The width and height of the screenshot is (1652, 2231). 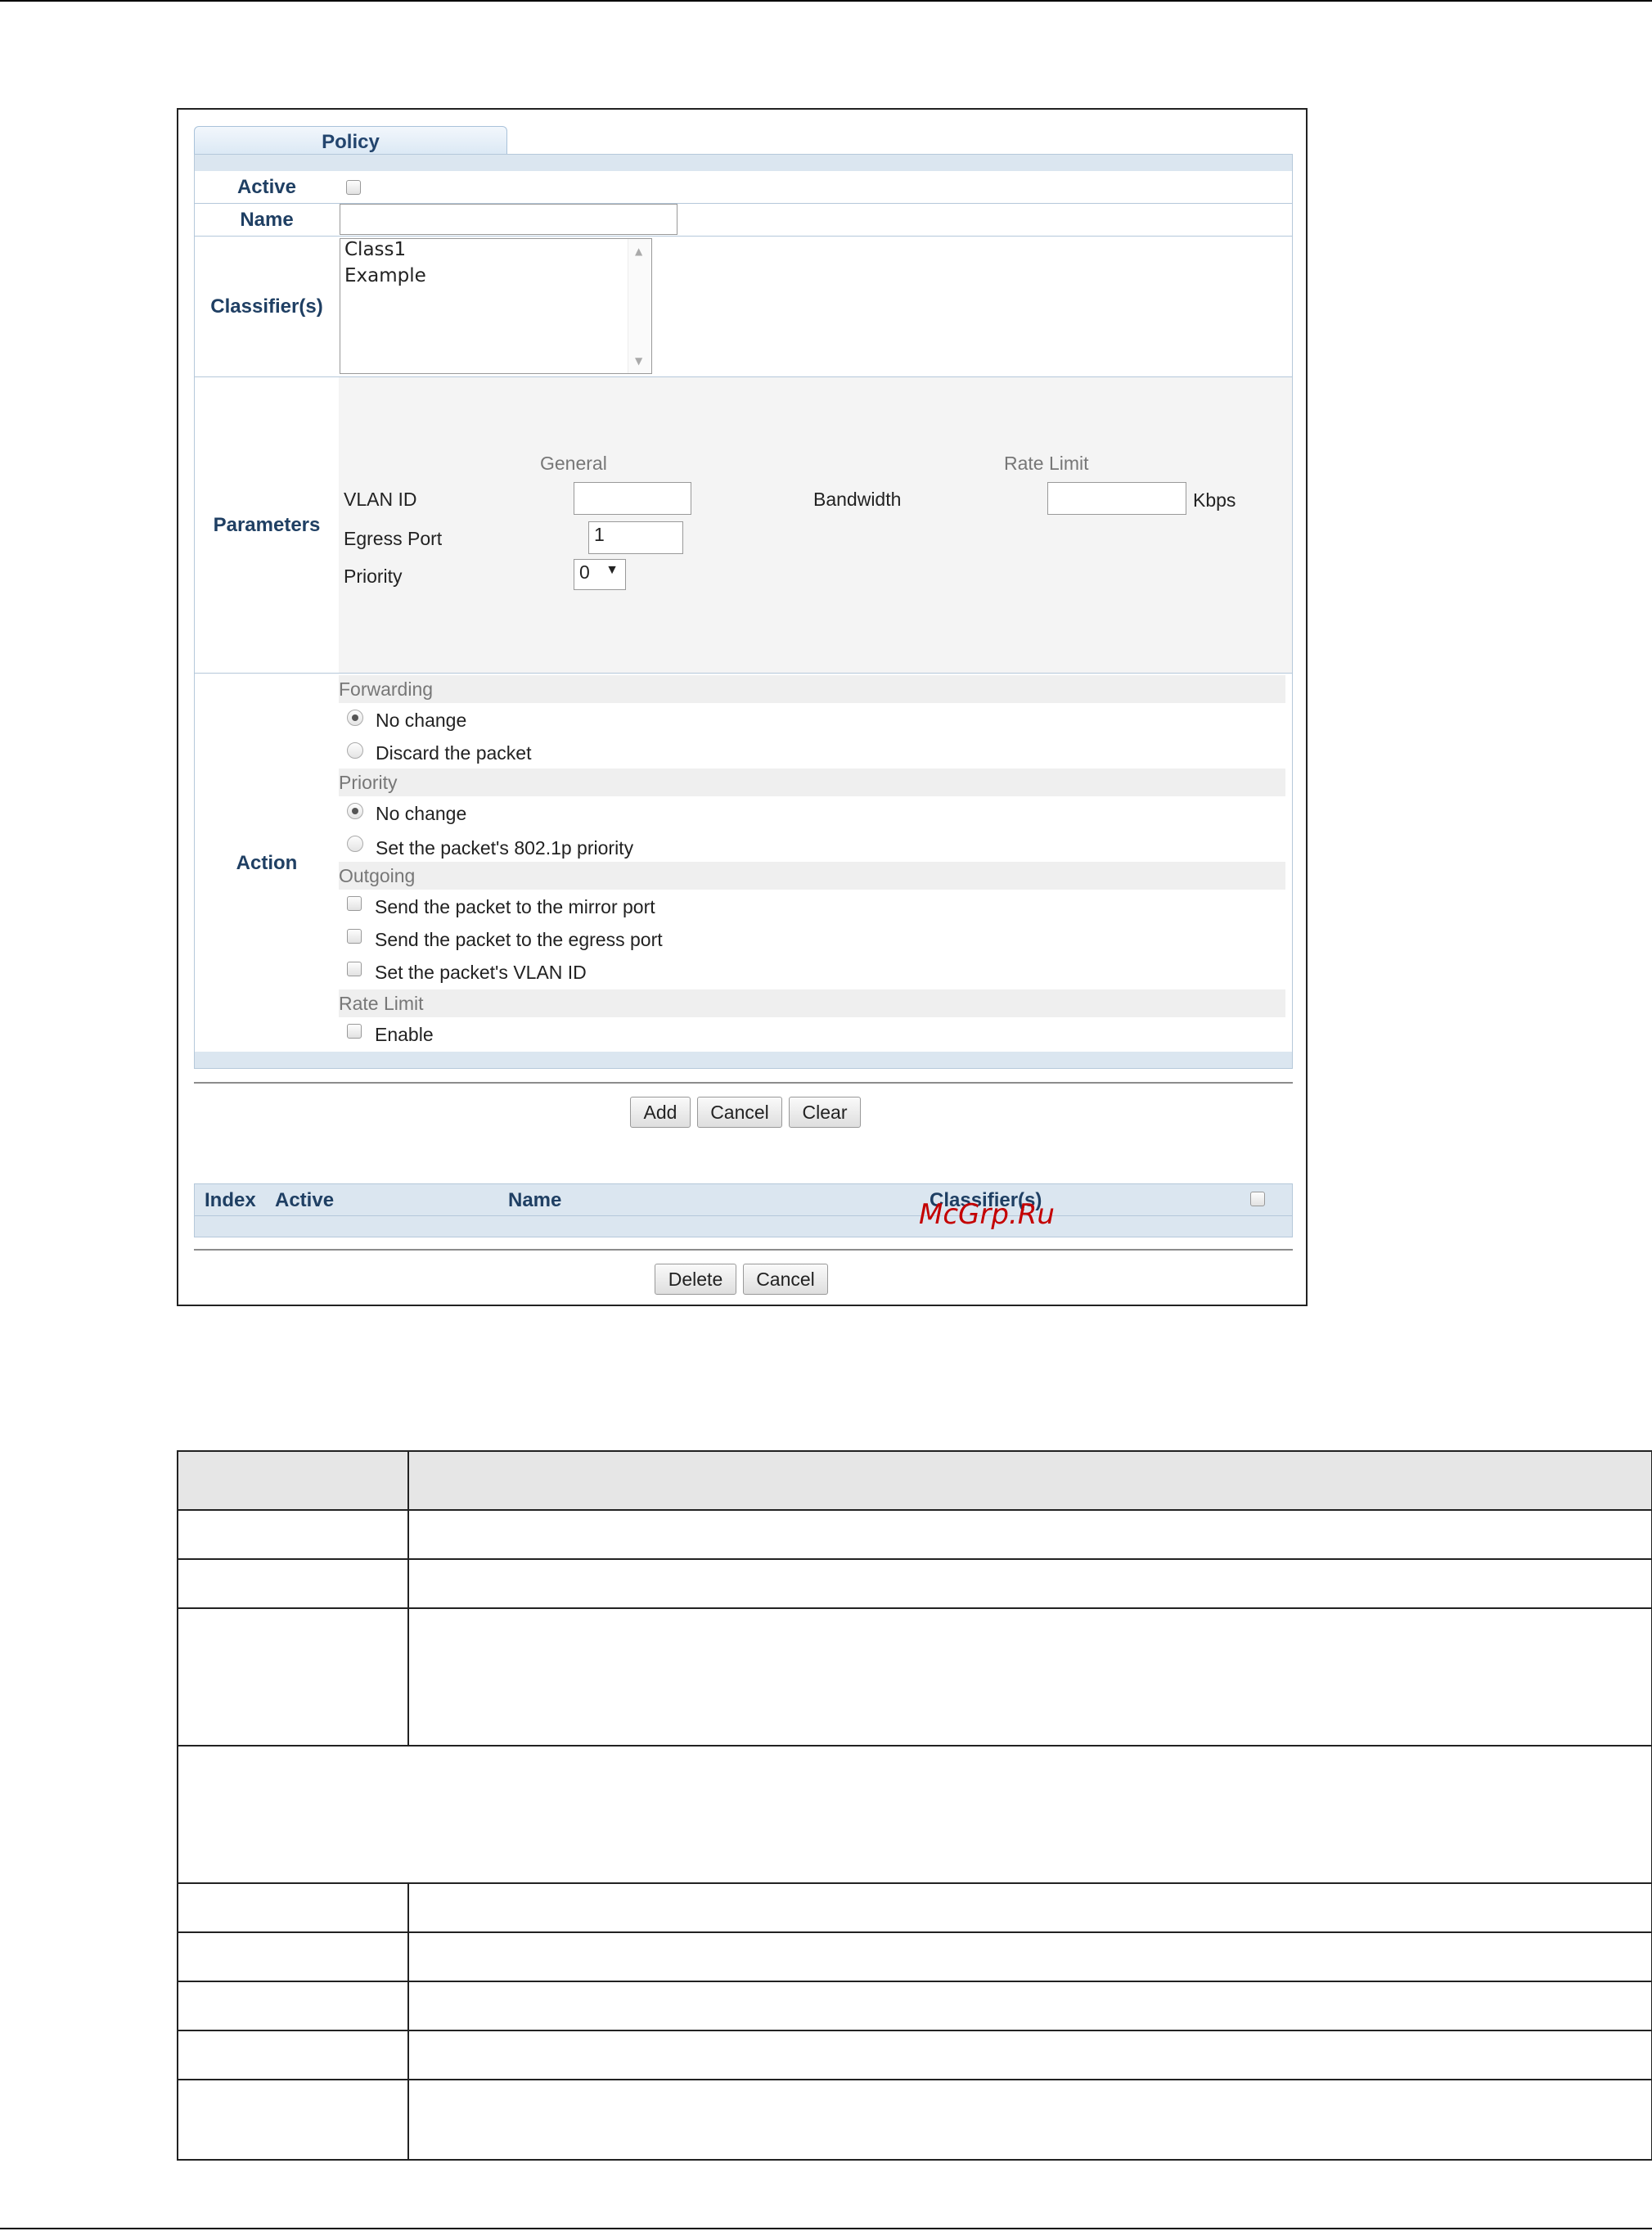 I want to click on active-row: Active, so click(x=743, y=187).